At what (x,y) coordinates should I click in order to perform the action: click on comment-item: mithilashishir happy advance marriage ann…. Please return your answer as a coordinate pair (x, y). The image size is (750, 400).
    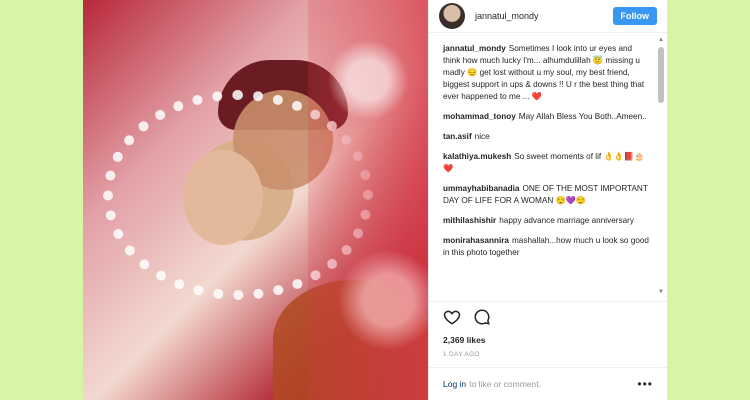
    Looking at the image, I should click on (546, 221).